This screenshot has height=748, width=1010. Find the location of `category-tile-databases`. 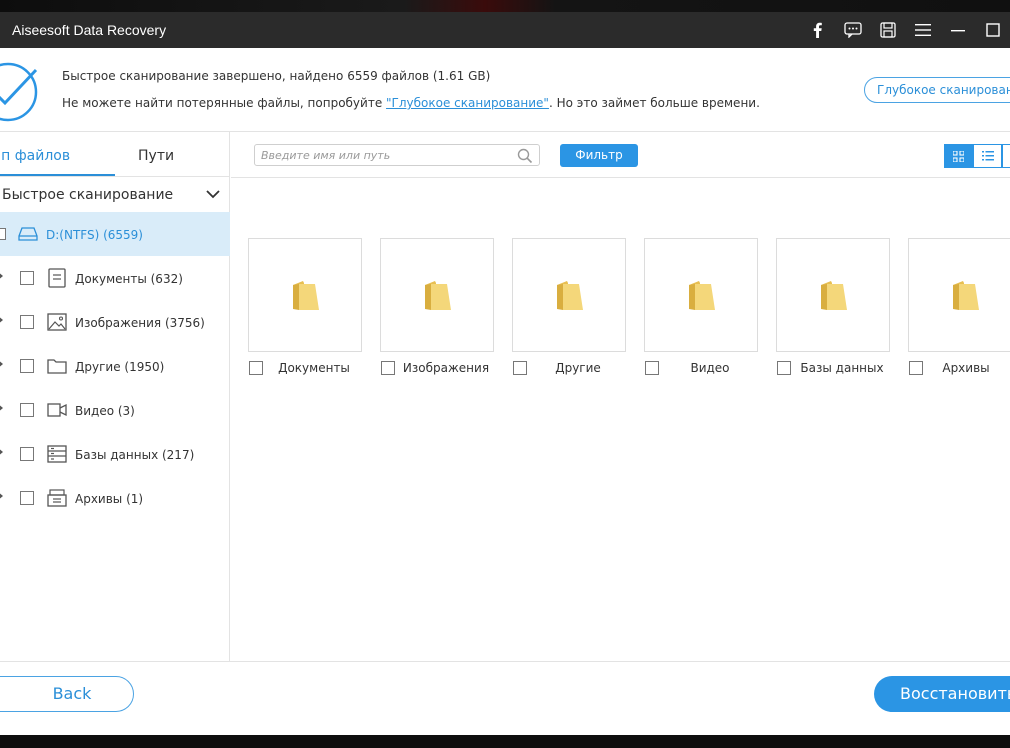

category-tile-databases is located at coordinates (833, 295).